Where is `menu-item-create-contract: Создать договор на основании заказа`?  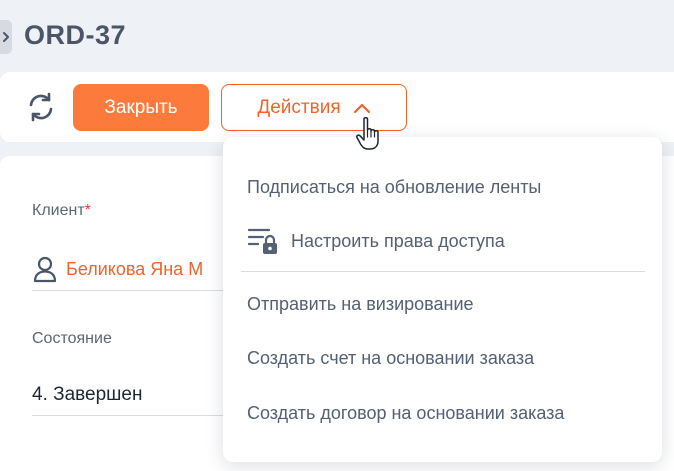
menu-item-create-contract: Создать договор на основании заказа is located at coordinates (405, 413).